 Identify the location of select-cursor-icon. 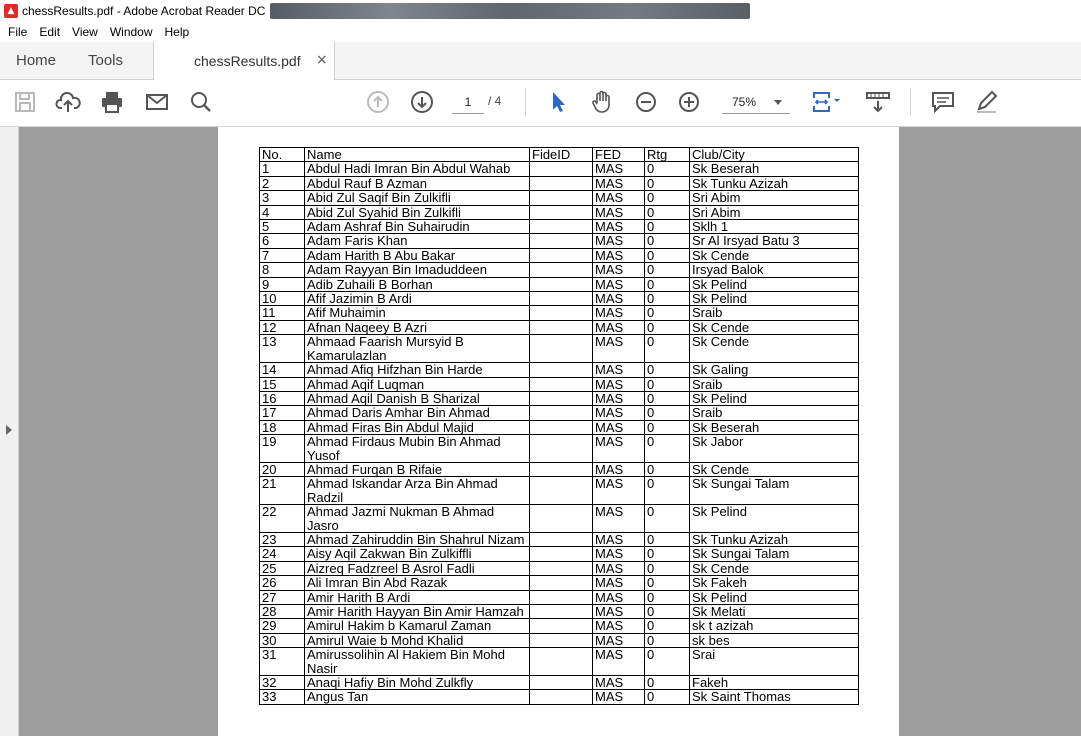
(558, 102).